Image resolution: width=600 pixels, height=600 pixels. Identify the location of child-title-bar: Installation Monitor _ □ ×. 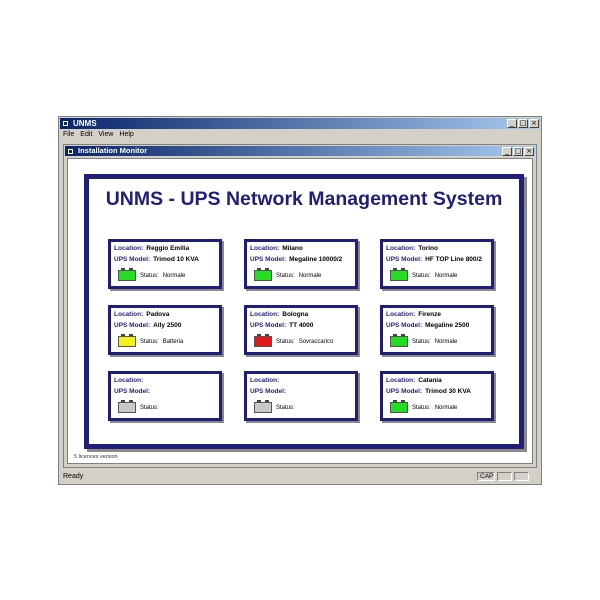
(300, 151).